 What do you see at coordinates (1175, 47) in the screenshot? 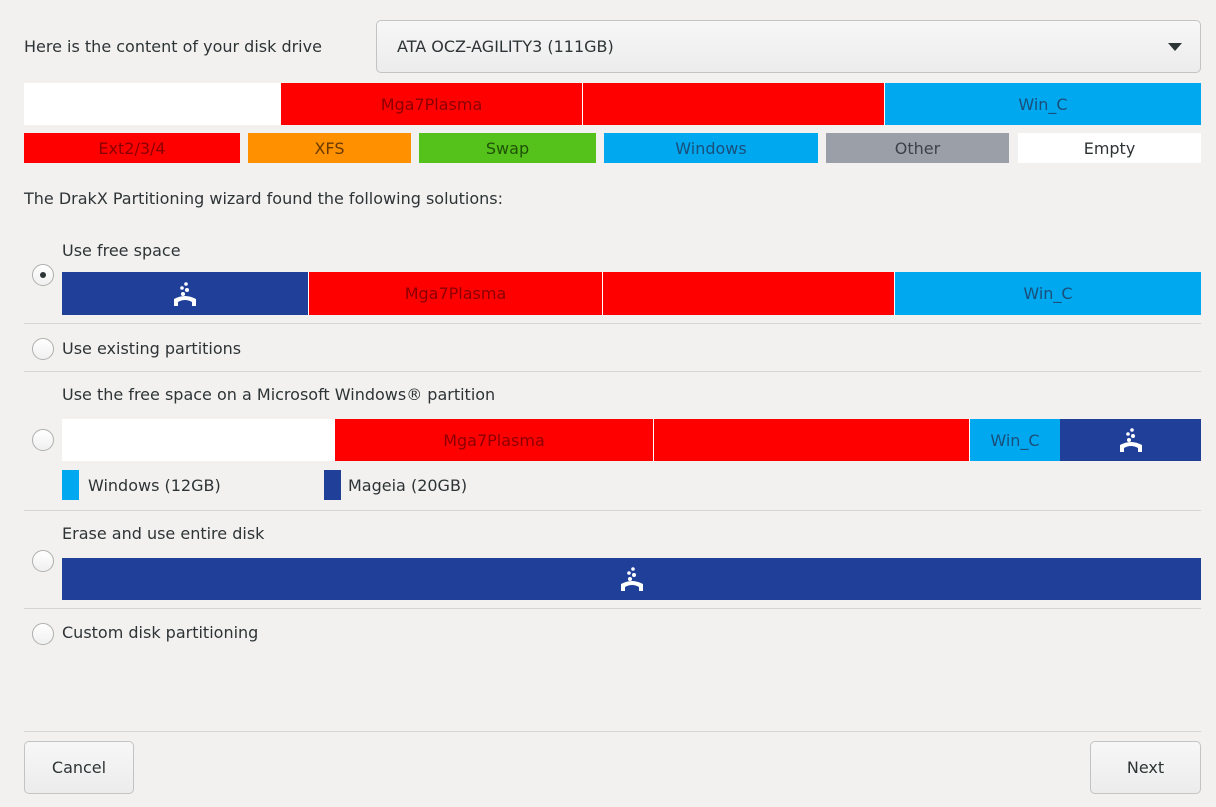
I see `chevron-down-icon` at bounding box center [1175, 47].